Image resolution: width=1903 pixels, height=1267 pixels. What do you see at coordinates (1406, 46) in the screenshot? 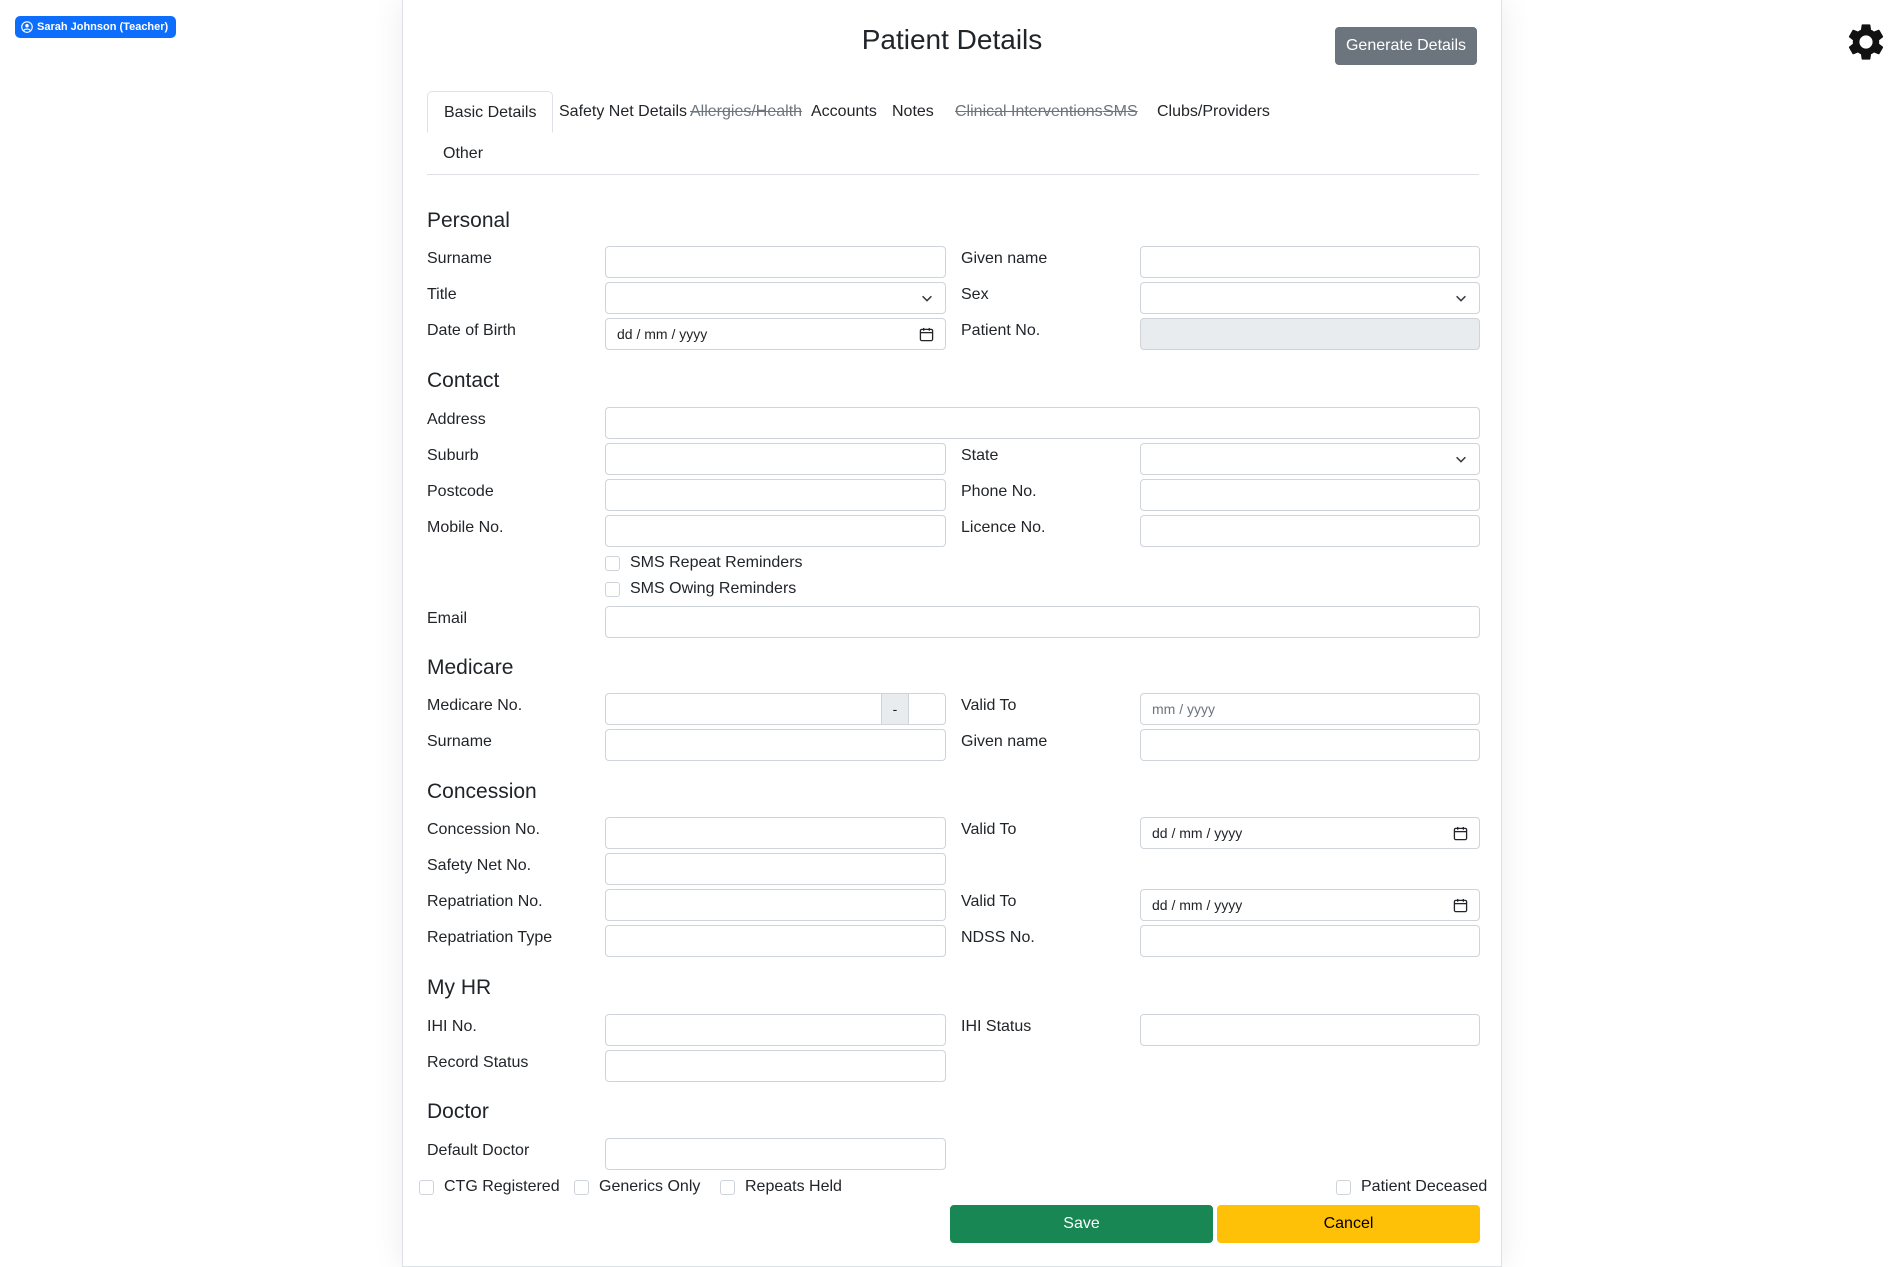
I see `generate-details-button: Generate Details` at bounding box center [1406, 46].